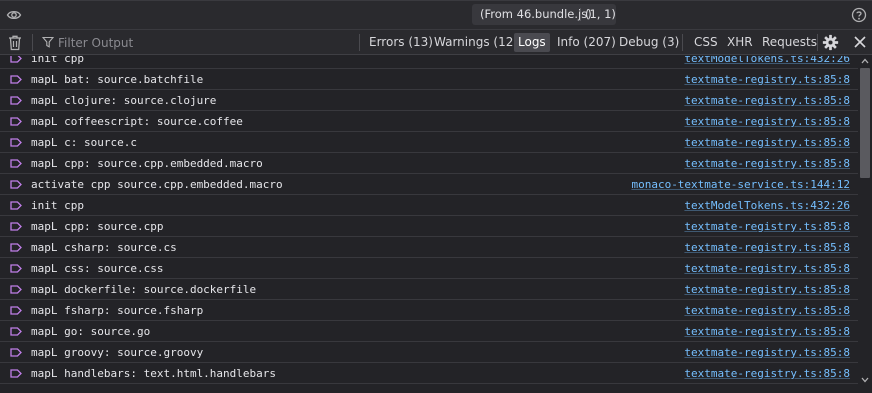 The height and width of the screenshot is (393, 872). What do you see at coordinates (586, 42) in the screenshot?
I see `info-filter-button: Info (207)` at bounding box center [586, 42].